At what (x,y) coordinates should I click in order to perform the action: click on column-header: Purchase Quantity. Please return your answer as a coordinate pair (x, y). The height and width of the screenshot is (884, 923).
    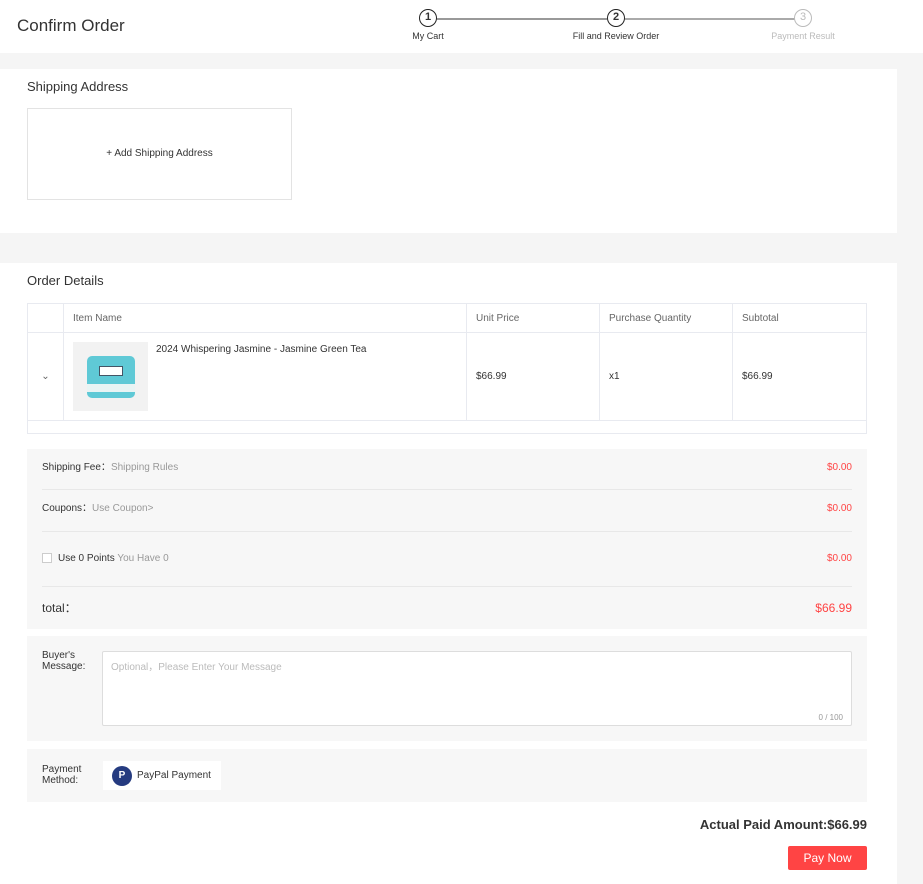
    Looking at the image, I should click on (666, 318).